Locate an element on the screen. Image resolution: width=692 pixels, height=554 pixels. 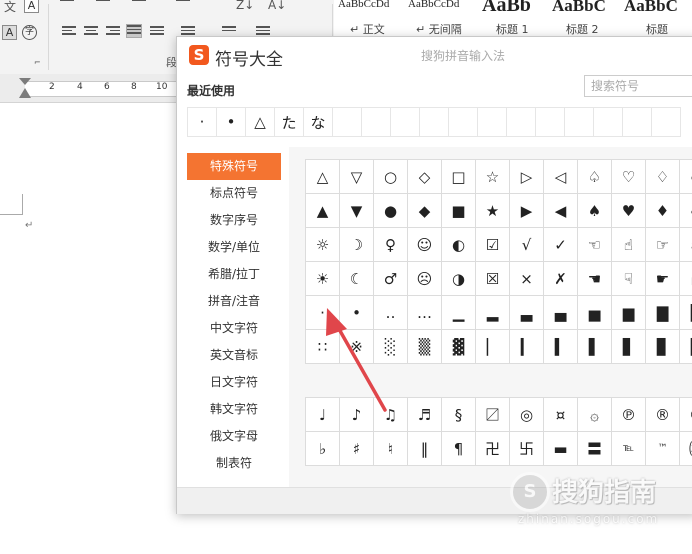
arrow-head is located at coordinates (336, 322).